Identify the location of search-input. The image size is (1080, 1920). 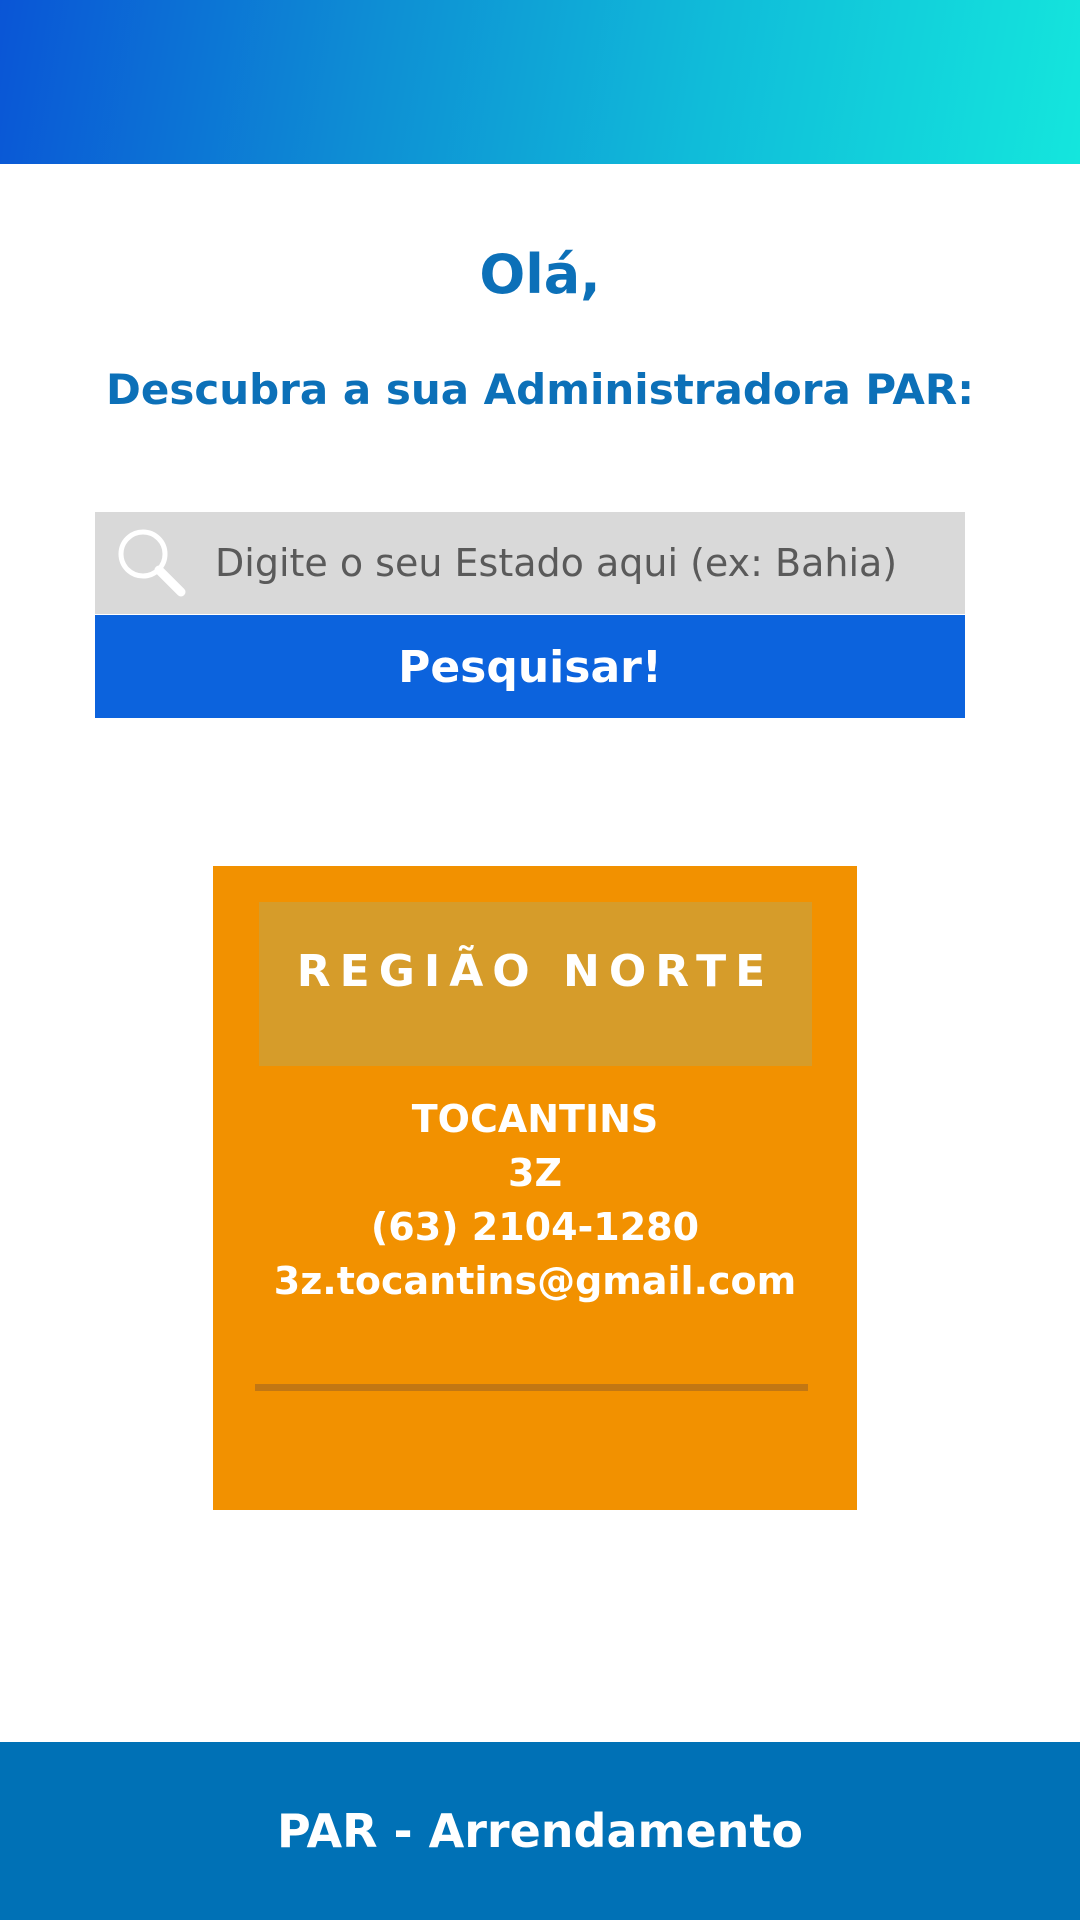
(585, 563).